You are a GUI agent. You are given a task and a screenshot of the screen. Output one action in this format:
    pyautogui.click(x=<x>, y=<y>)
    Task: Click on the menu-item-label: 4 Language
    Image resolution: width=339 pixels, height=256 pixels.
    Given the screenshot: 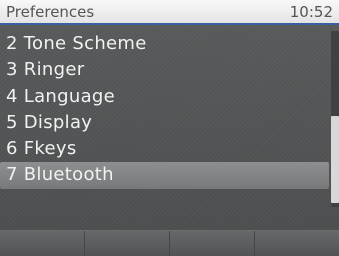 What is the action you would take?
    pyautogui.click(x=61, y=96)
    